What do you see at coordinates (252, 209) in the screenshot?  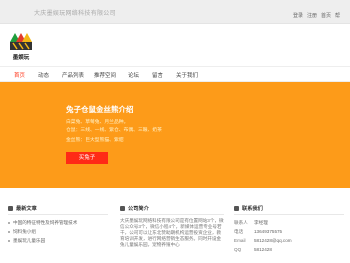 I see `contact-title-text: 联系我们` at bounding box center [252, 209].